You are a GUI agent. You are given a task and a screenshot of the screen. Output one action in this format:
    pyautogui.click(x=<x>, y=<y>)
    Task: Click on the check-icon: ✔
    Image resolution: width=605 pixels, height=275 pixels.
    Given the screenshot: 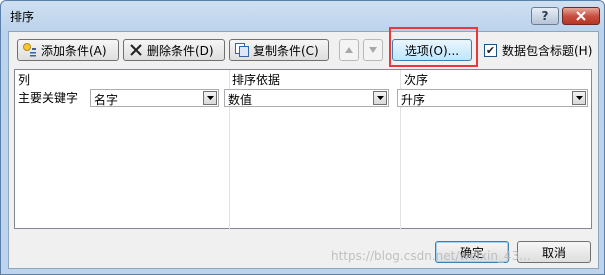 What is the action you would take?
    pyautogui.click(x=490, y=50)
    